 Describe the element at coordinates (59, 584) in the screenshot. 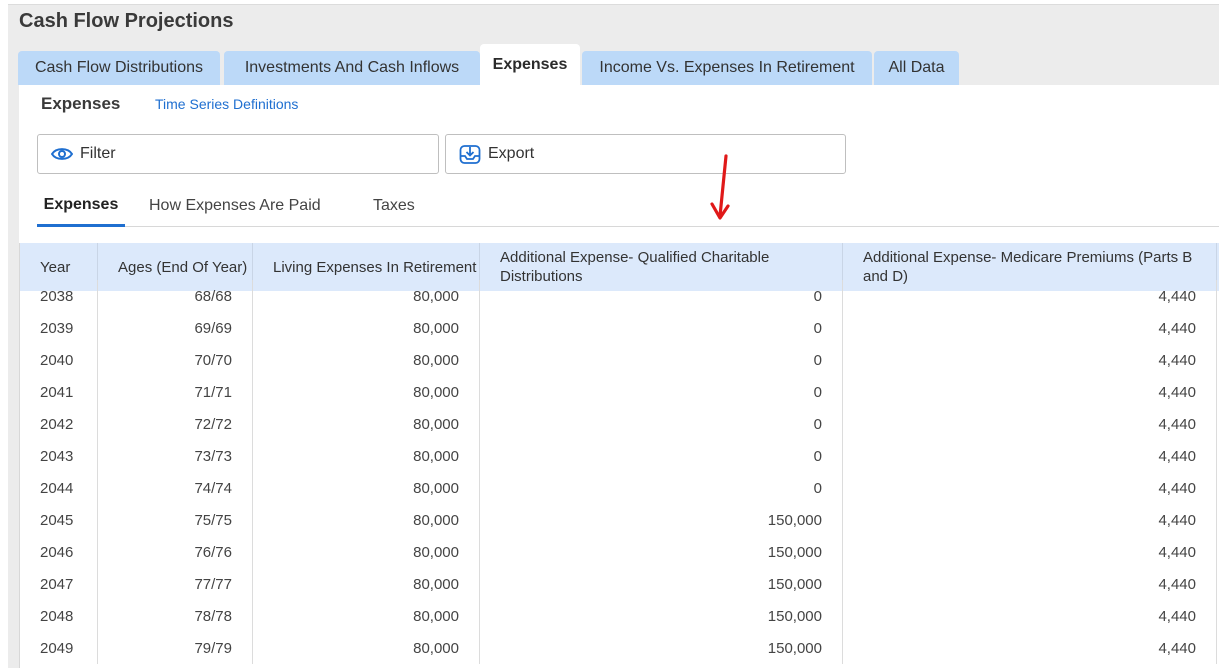

I see `cell-year: 2047` at that location.